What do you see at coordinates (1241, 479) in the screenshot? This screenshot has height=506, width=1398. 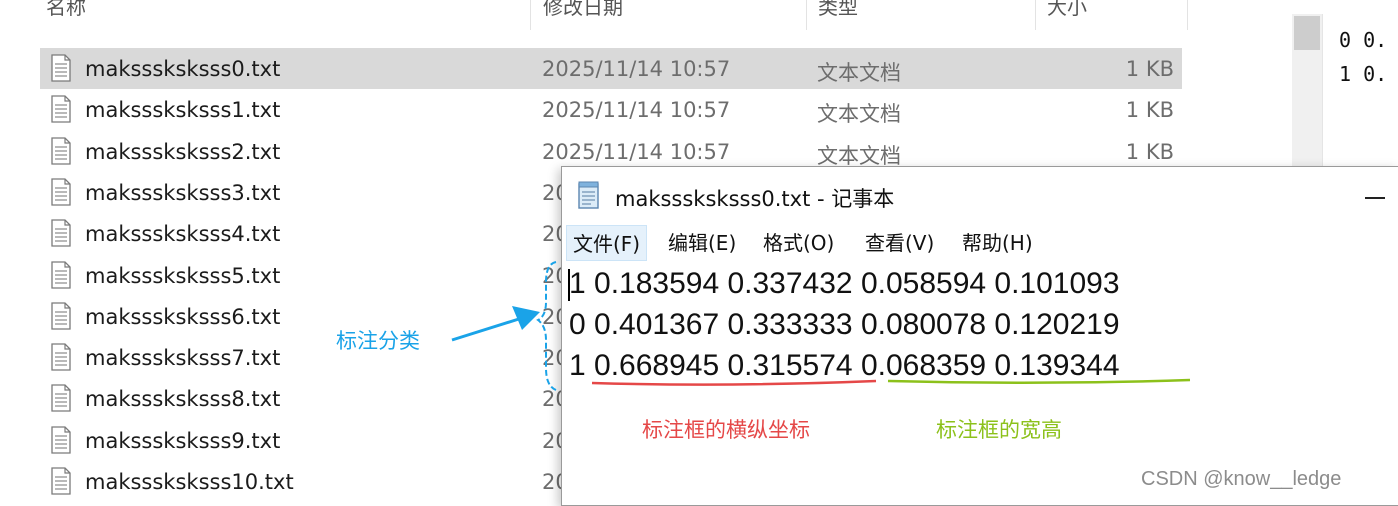 I see `watermark: CSDN @know__ledge` at bounding box center [1241, 479].